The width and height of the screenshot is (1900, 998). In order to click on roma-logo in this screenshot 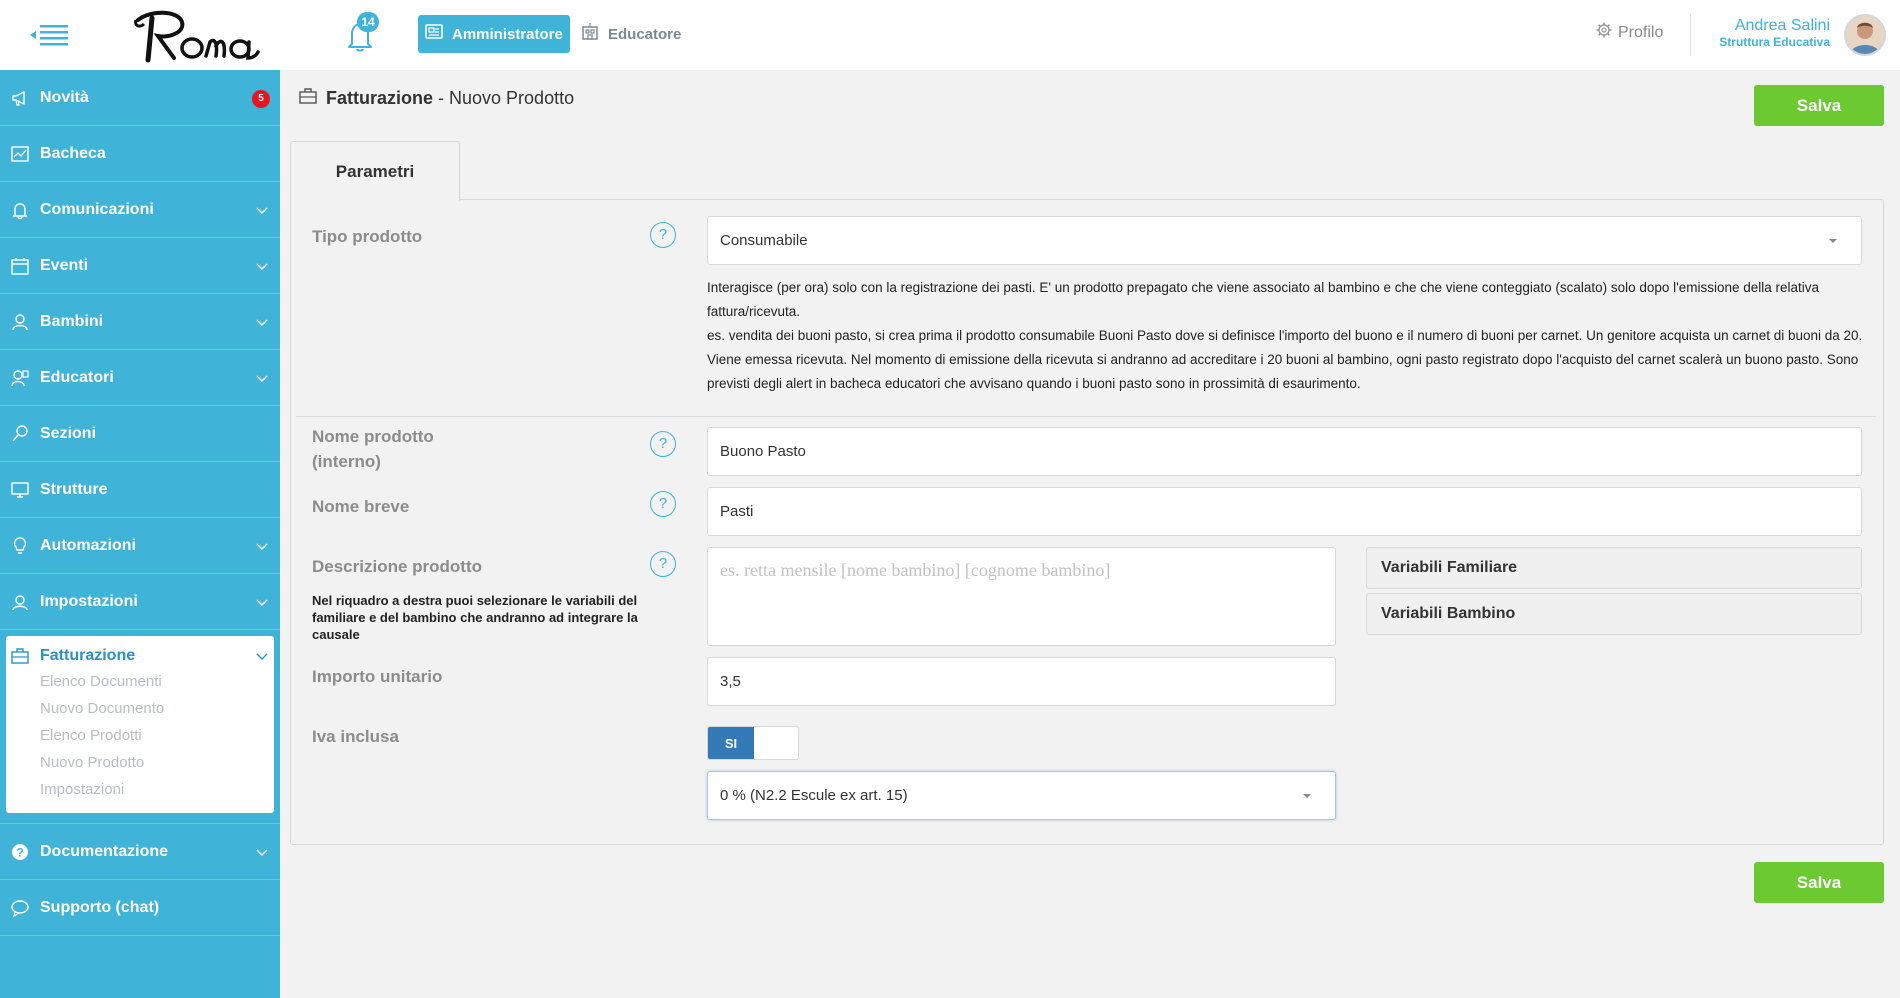, I will do `click(196, 35)`.